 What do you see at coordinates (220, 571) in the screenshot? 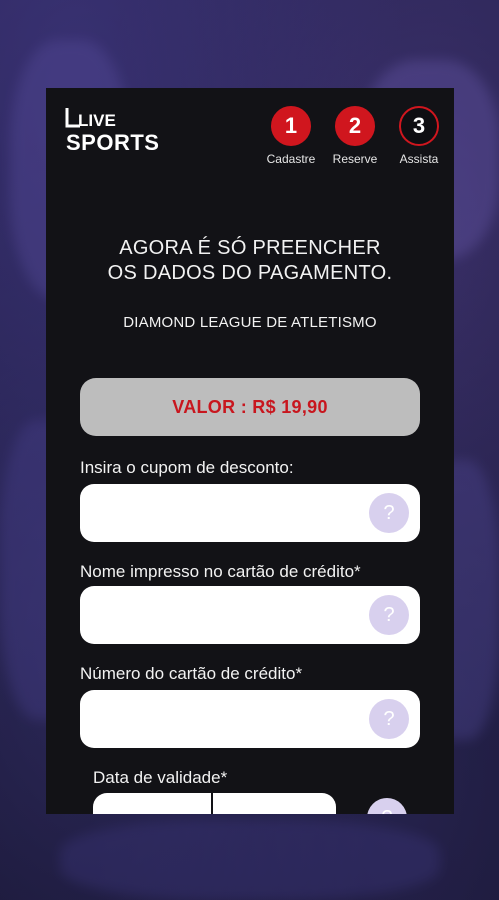
I see `card-name-label: Nome impresso no cartão de crédito*` at bounding box center [220, 571].